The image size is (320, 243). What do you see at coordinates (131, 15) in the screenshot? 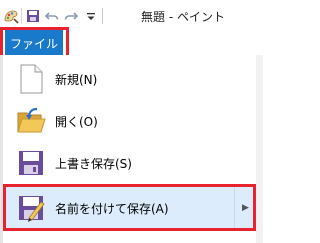
I see `title-bar: 無題 - ペイント` at bounding box center [131, 15].